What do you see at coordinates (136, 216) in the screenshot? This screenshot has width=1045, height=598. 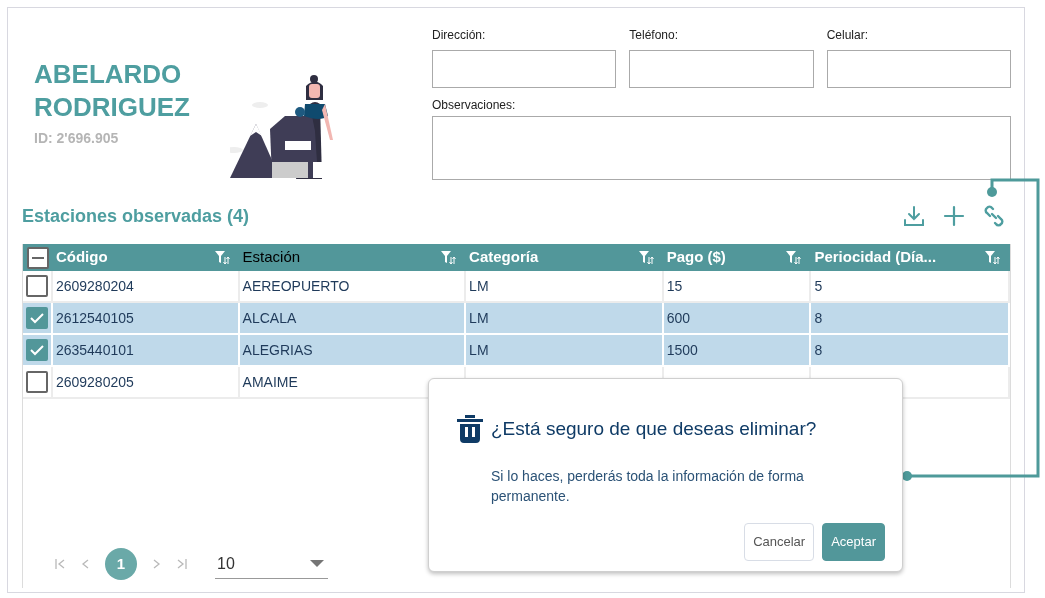 I see `section-title: Estaciones observadas (4)` at bounding box center [136, 216].